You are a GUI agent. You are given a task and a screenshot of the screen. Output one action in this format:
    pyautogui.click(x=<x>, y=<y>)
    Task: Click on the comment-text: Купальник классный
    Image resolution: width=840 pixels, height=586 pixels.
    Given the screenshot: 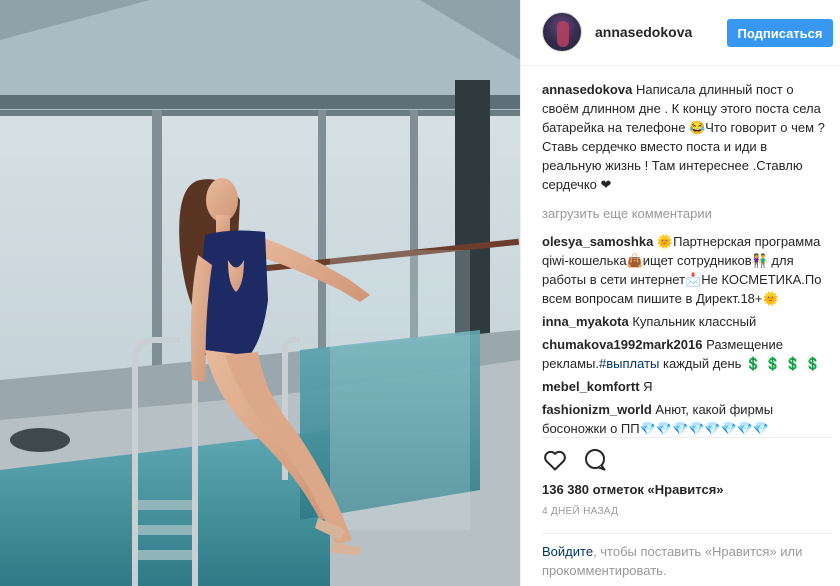 What is the action you would take?
    pyautogui.click(x=694, y=321)
    